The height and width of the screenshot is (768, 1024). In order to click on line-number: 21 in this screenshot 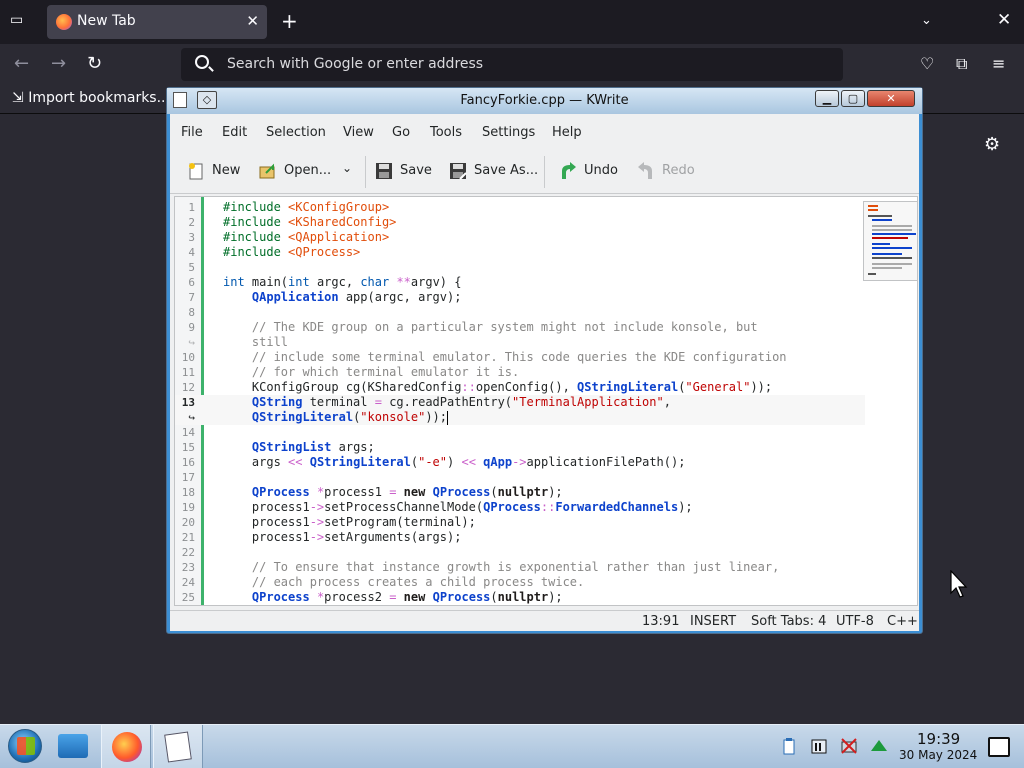, I will do `click(188, 537)`.